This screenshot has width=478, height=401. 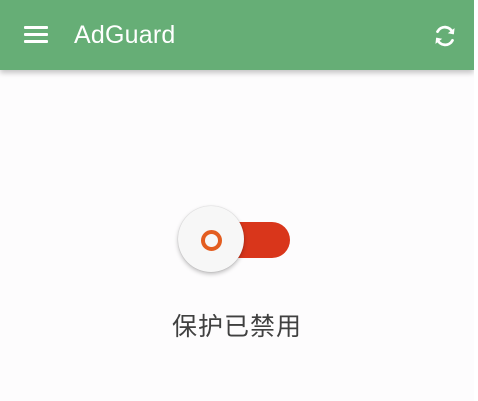 I want to click on hamburger-menu-icon, so click(x=36, y=34).